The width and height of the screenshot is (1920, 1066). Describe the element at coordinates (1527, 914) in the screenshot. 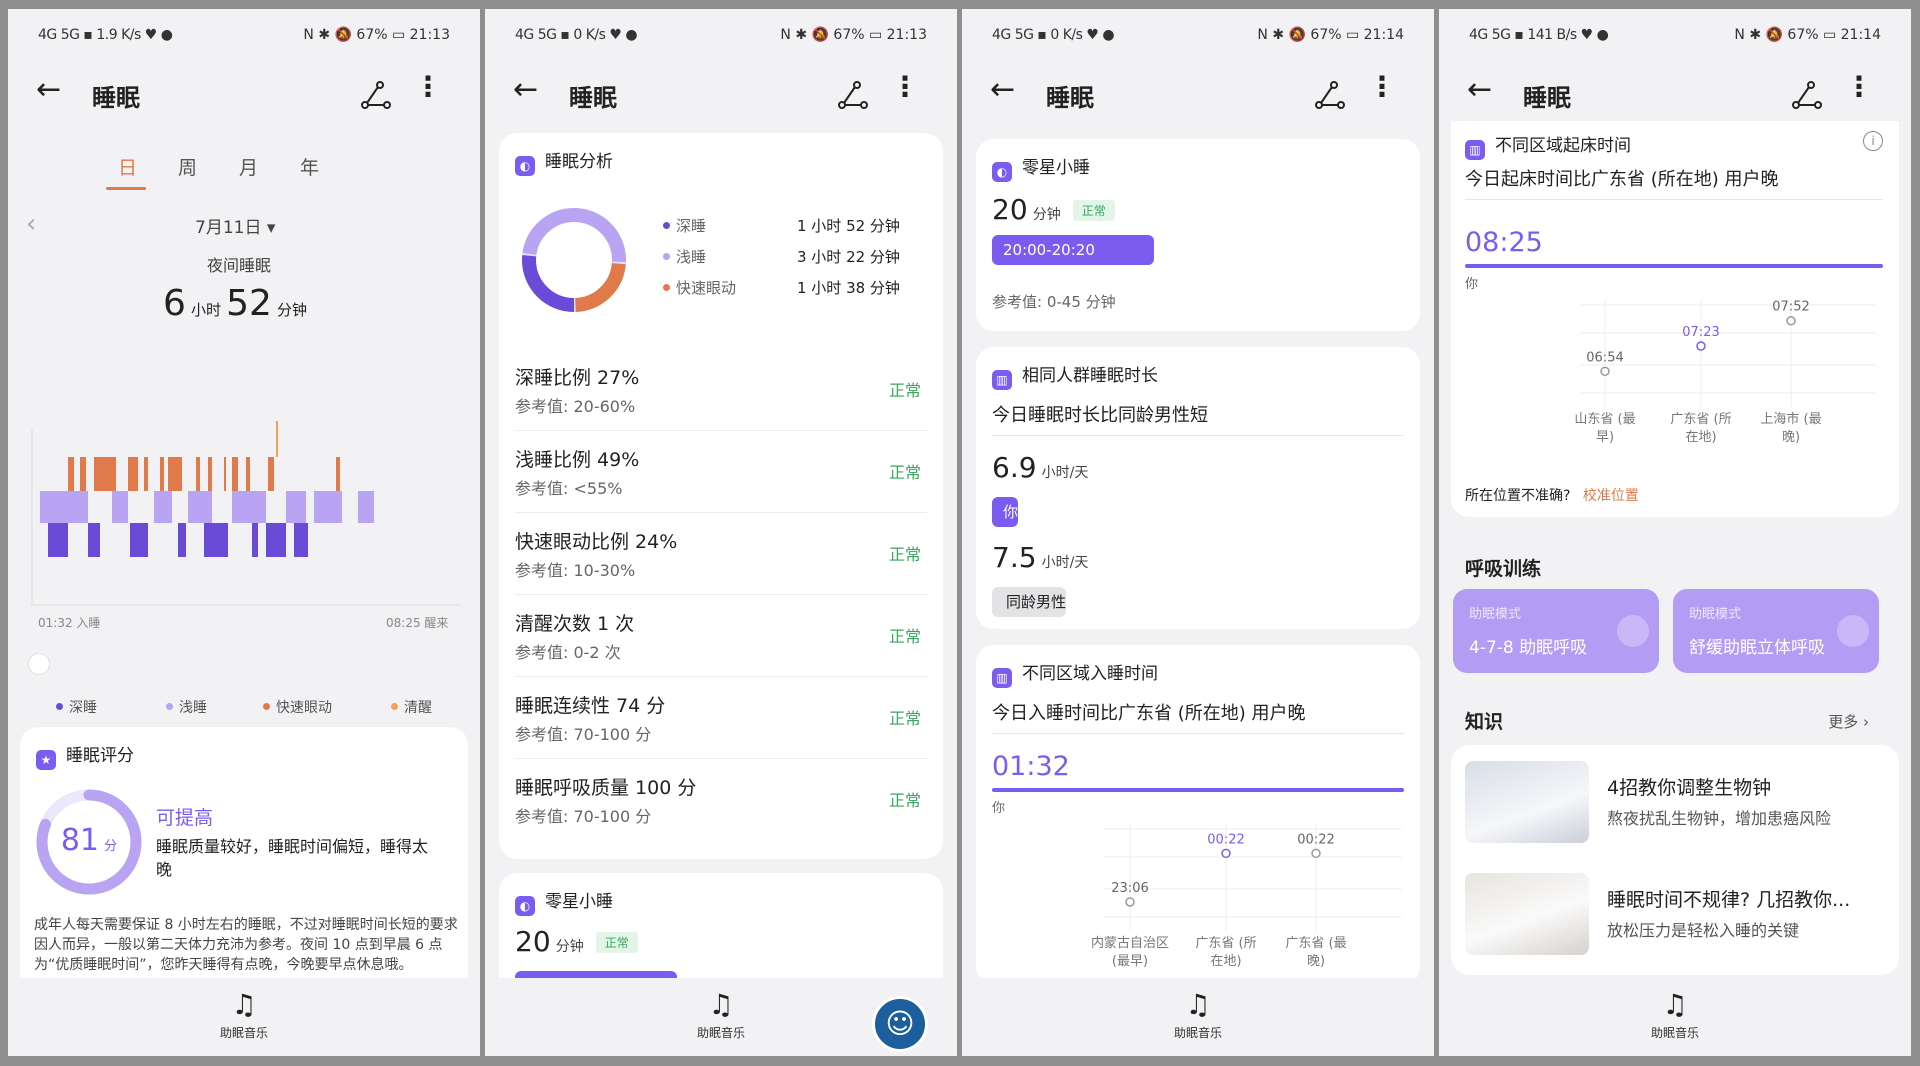

I see `article-thumbnail` at that location.